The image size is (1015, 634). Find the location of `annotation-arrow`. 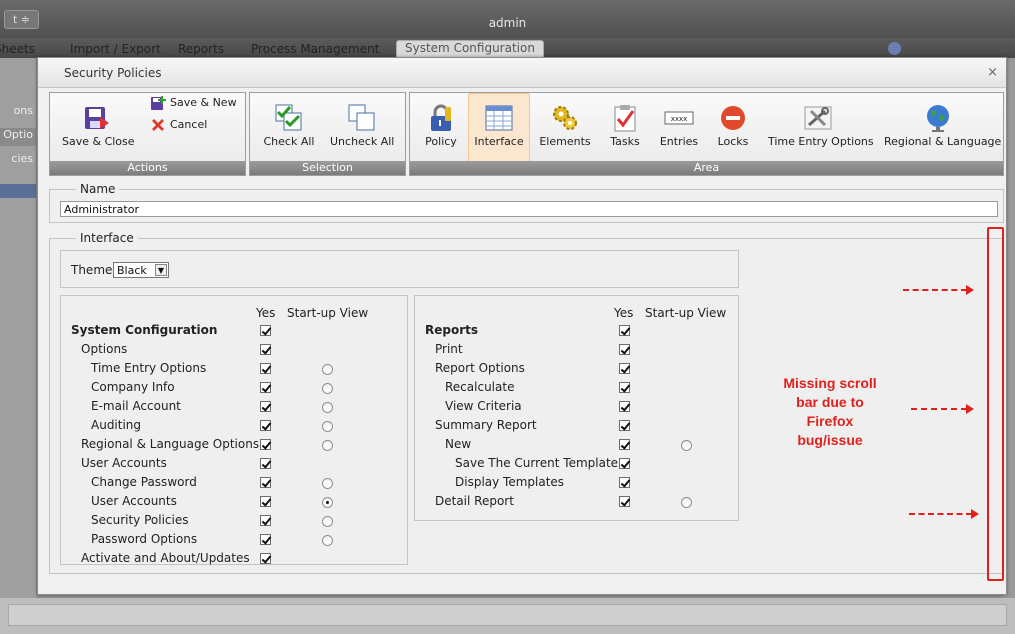

annotation-arrow is located at coordinates (935, 290).